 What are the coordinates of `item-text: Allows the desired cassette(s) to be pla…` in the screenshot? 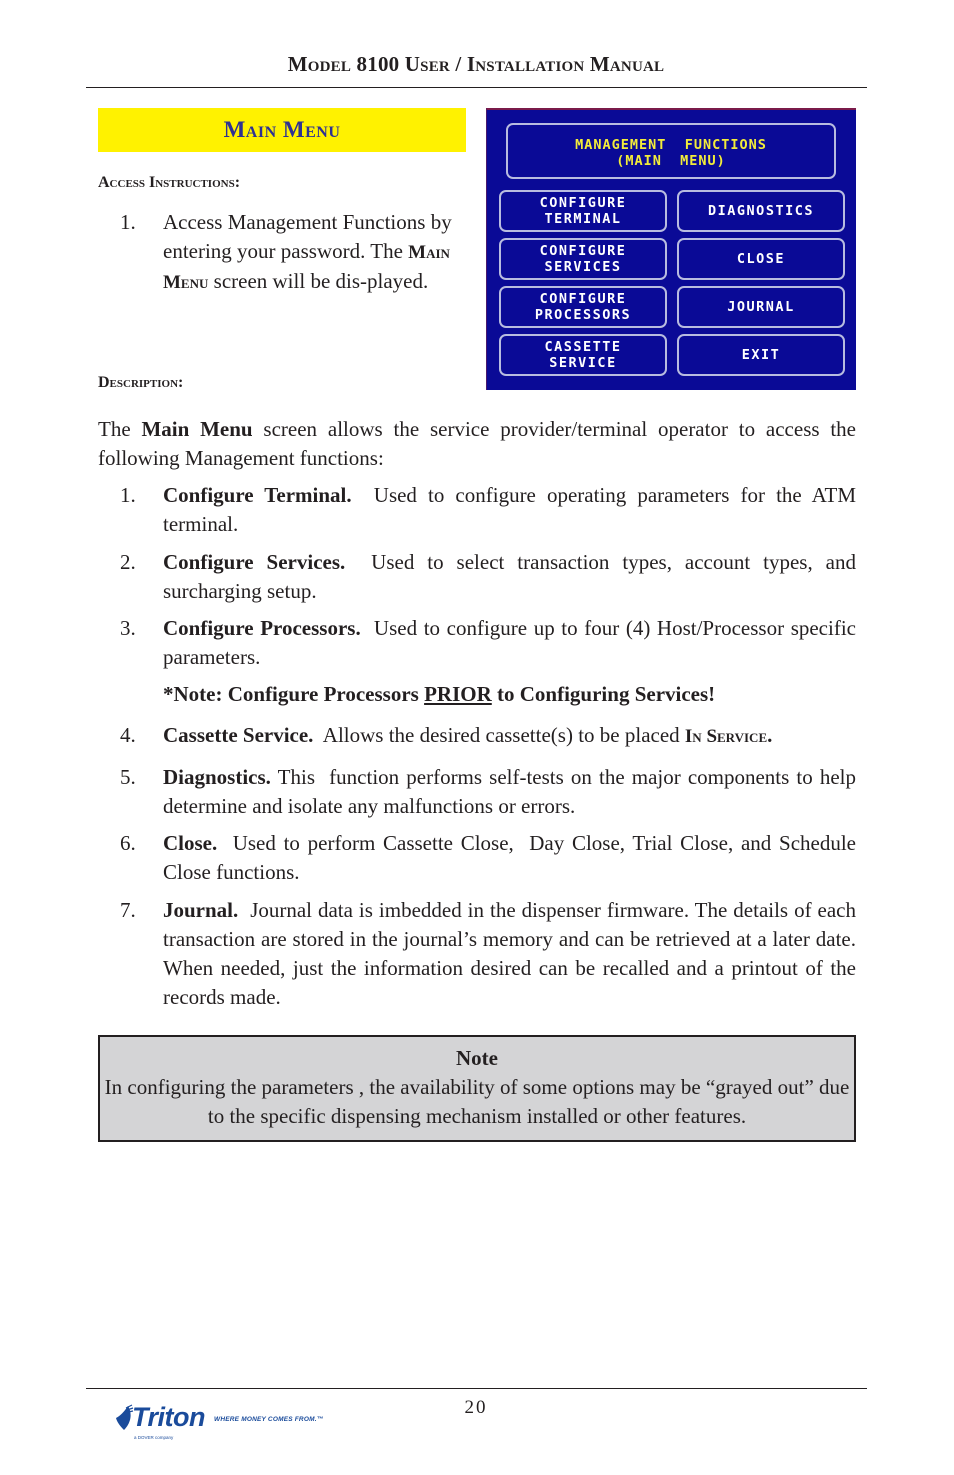 It's located at (499, 735).